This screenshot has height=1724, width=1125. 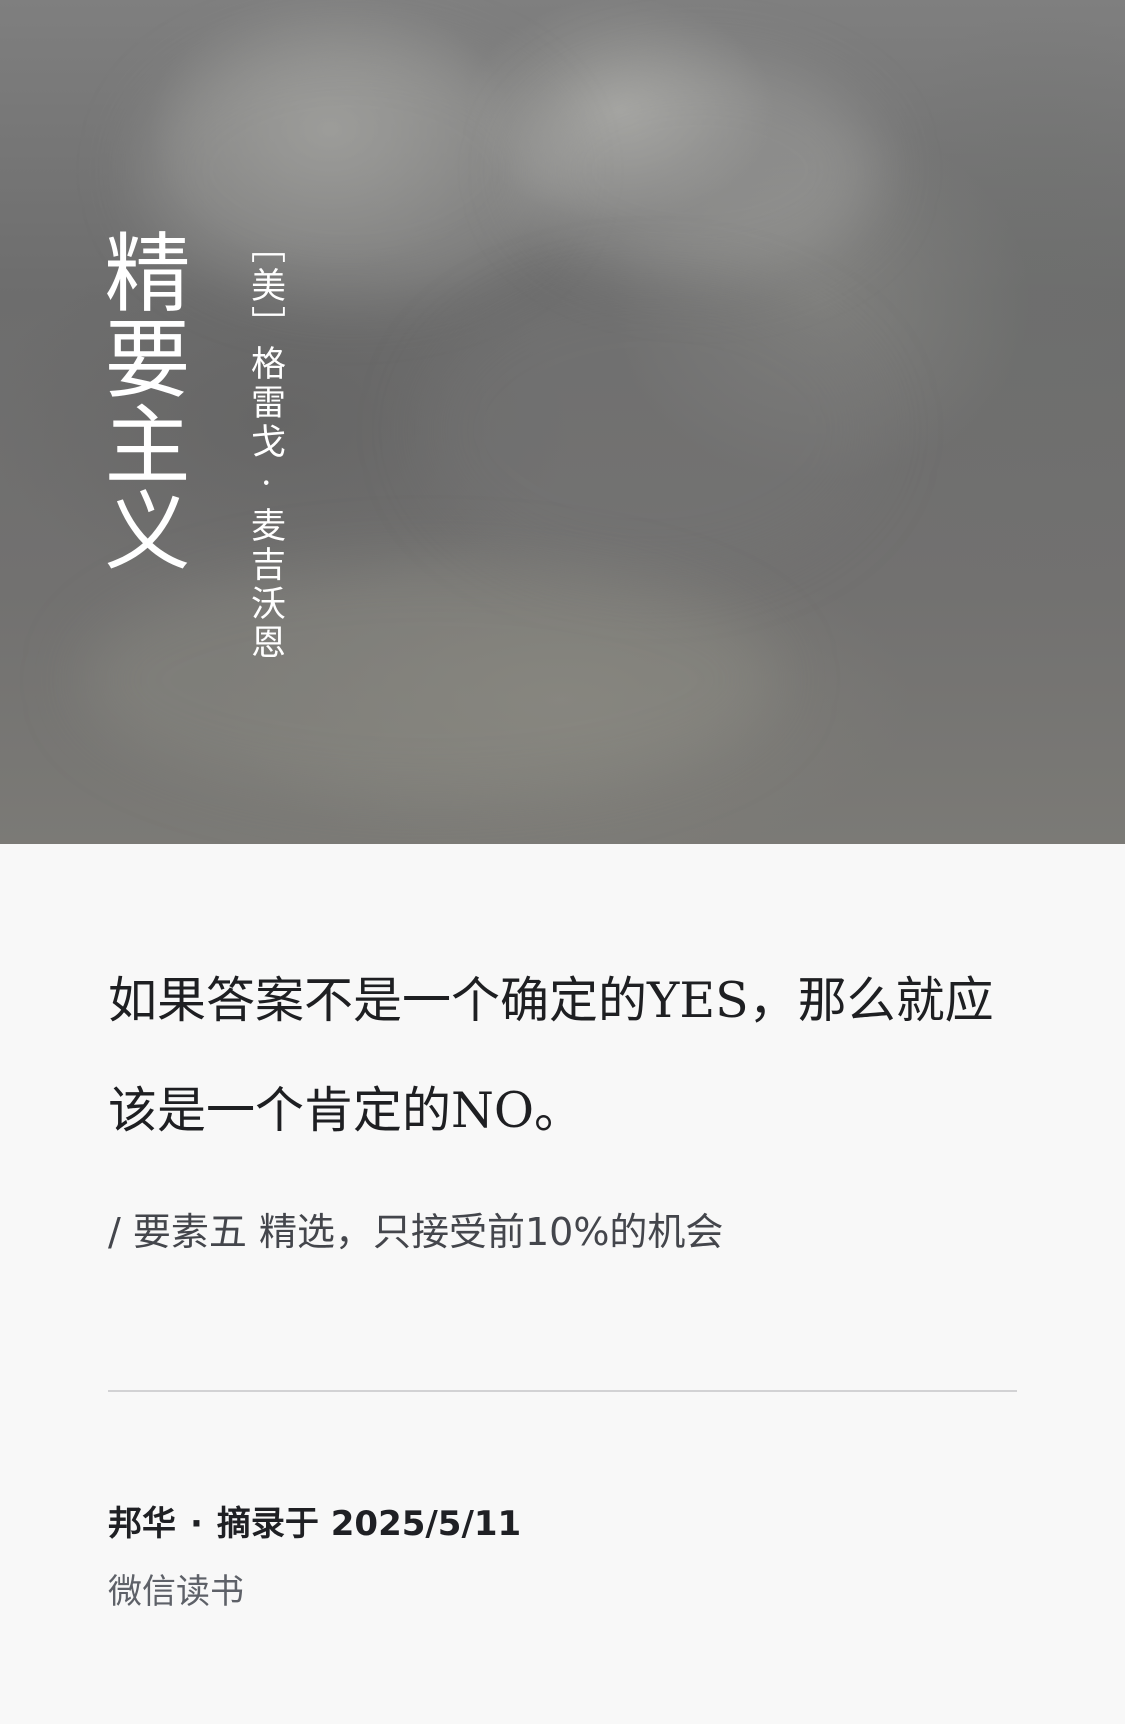 What do you see at coordinates (562, 1391) in the screenshot?
I see `divider` at bounding box center [562, 1391].